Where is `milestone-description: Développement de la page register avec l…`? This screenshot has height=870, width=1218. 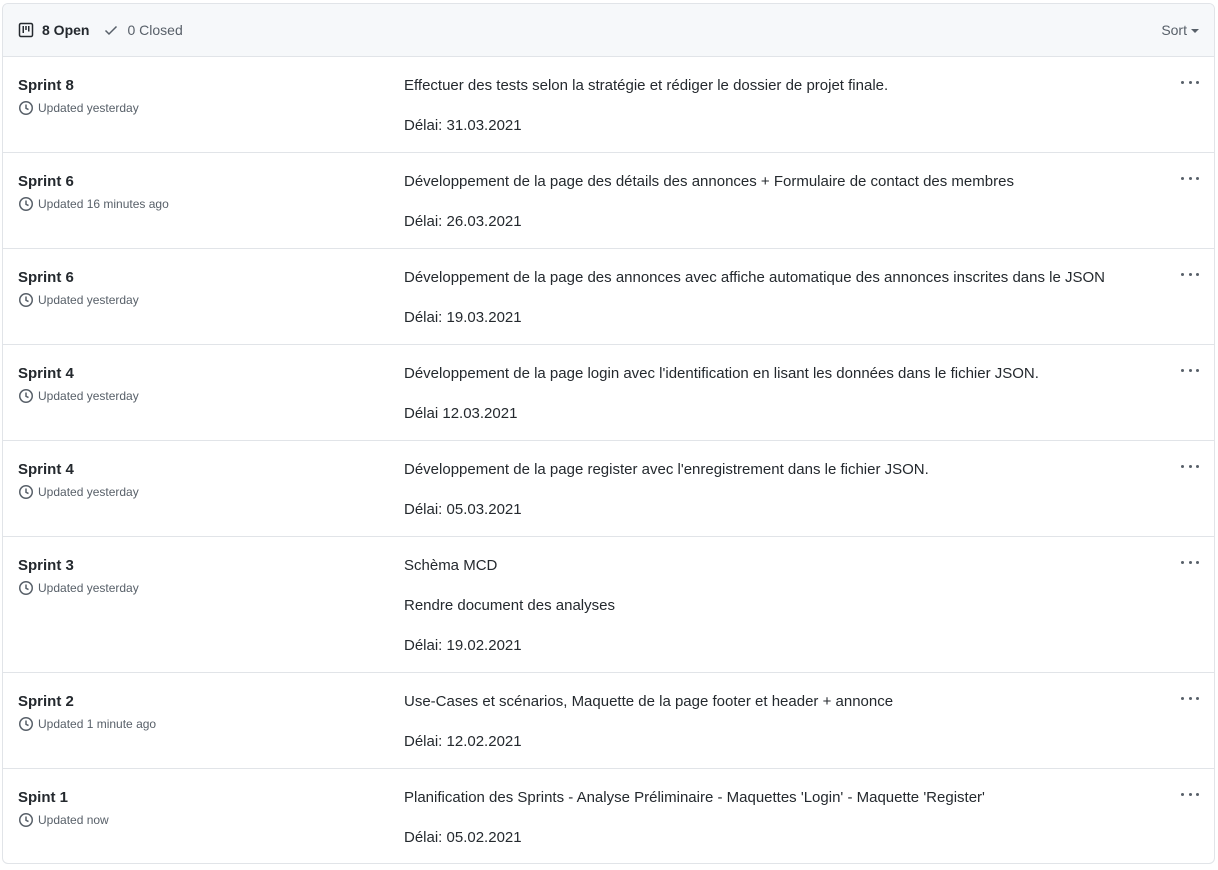
milestone-description: Développement de la page register avec l… is located at coordinates (779, 501).